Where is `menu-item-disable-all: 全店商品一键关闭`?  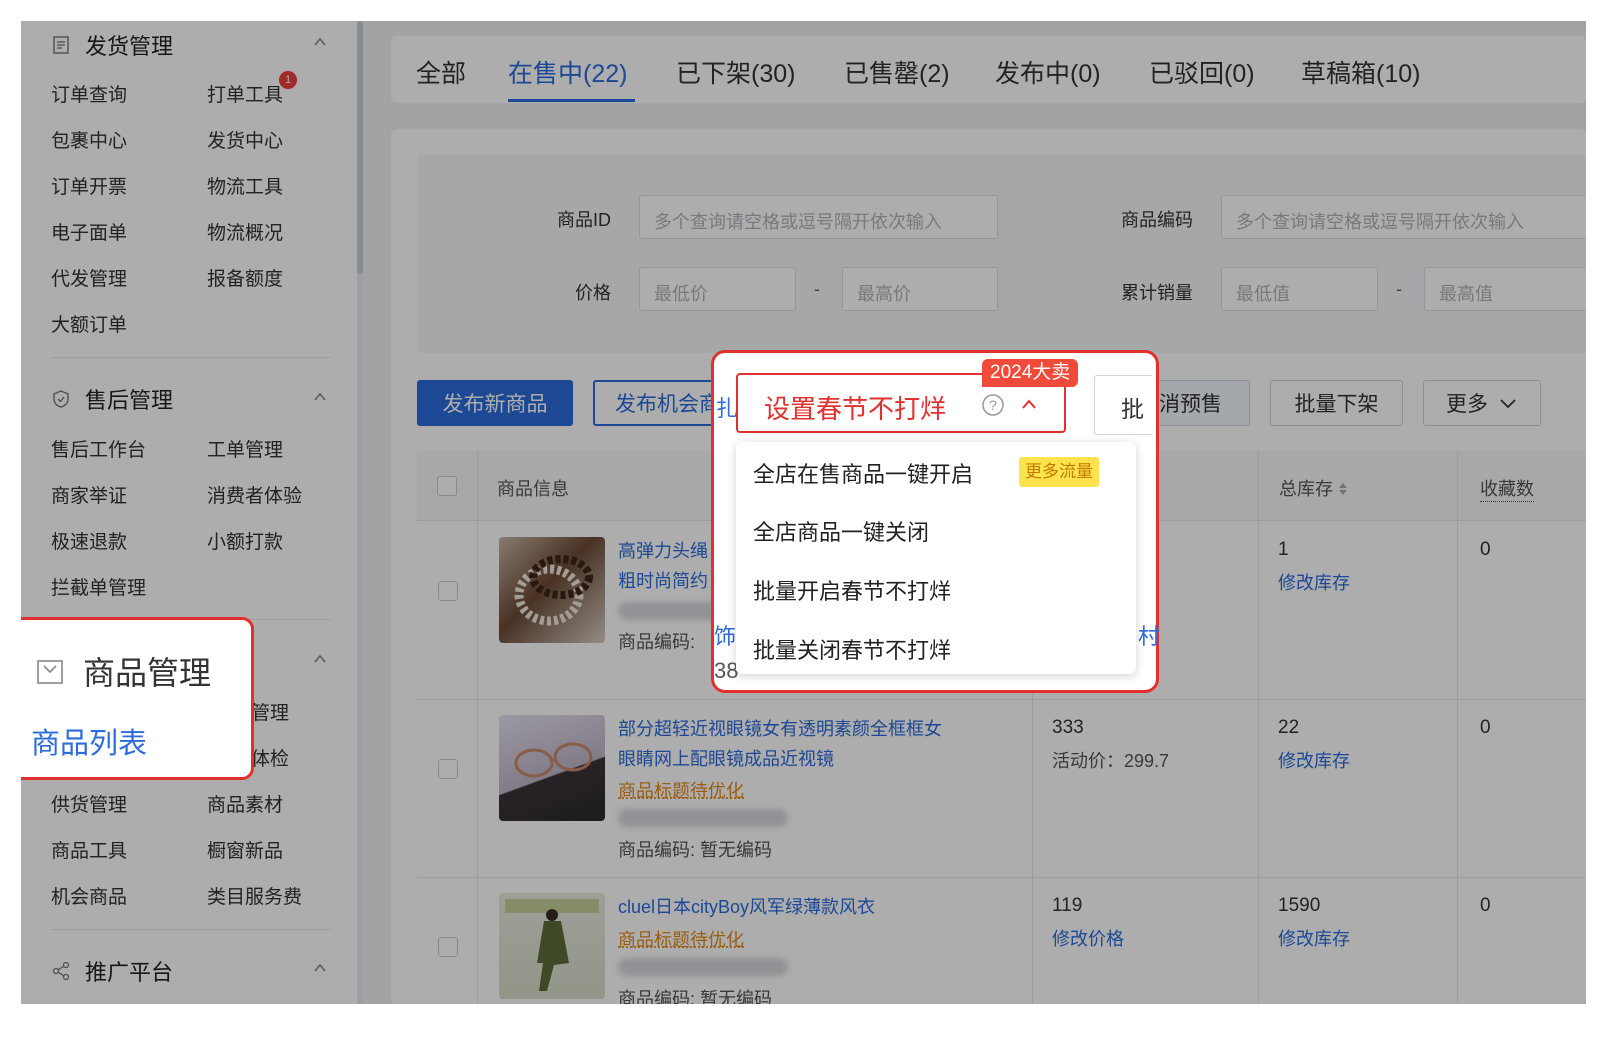 menu-item-disable-all: 全店商品一键关闭 is located at coordinates (841, 531).